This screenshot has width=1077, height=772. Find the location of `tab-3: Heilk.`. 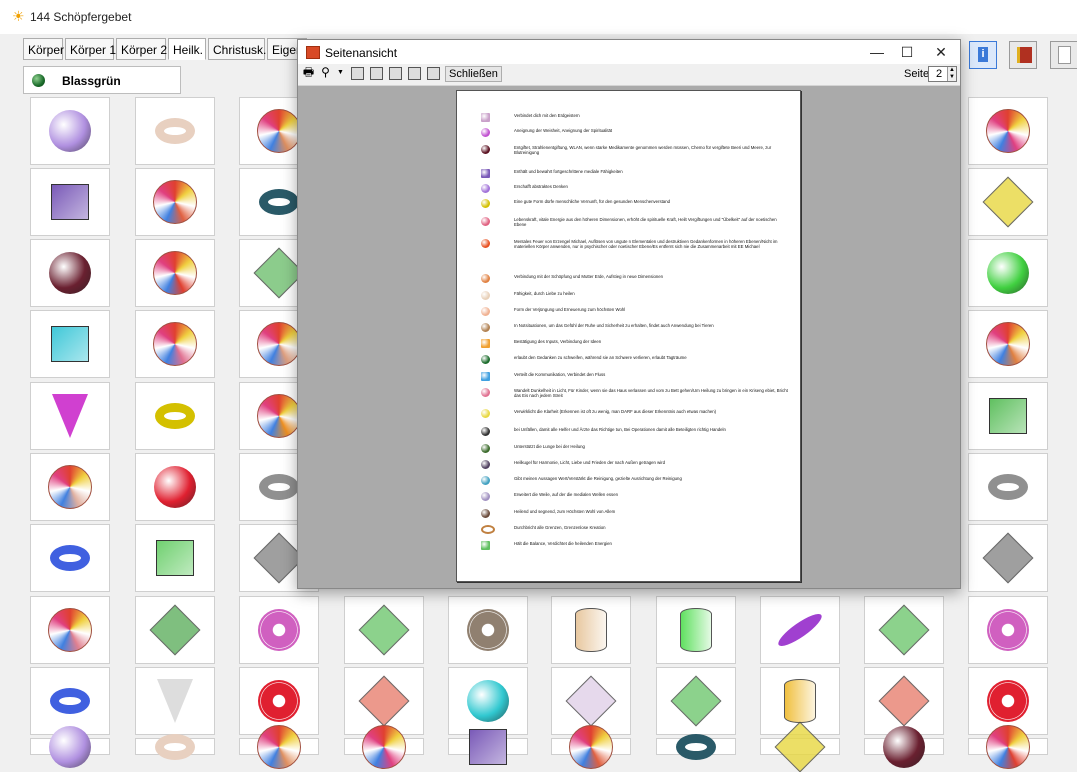

tab-3: Heilk. is located at coordinates (187, 49).